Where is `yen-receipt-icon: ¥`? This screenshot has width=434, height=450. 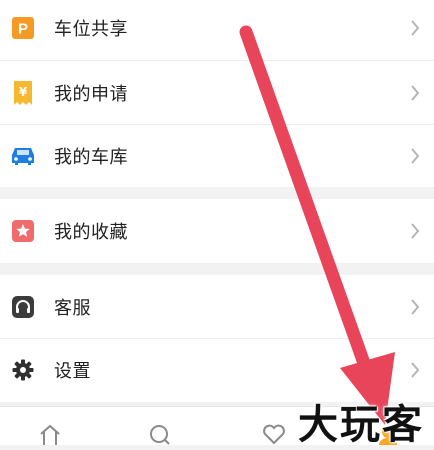
yen-receipt-icon: ¥ is located at coordinates (23, 93).